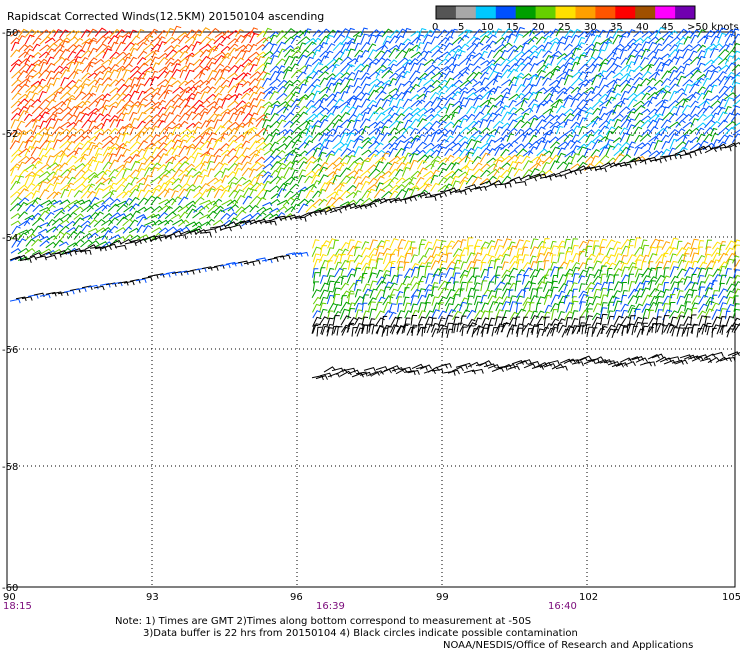 This screenshot has height=650, width=740. I want to click on lat-label-58: -58, so click(10, 467).